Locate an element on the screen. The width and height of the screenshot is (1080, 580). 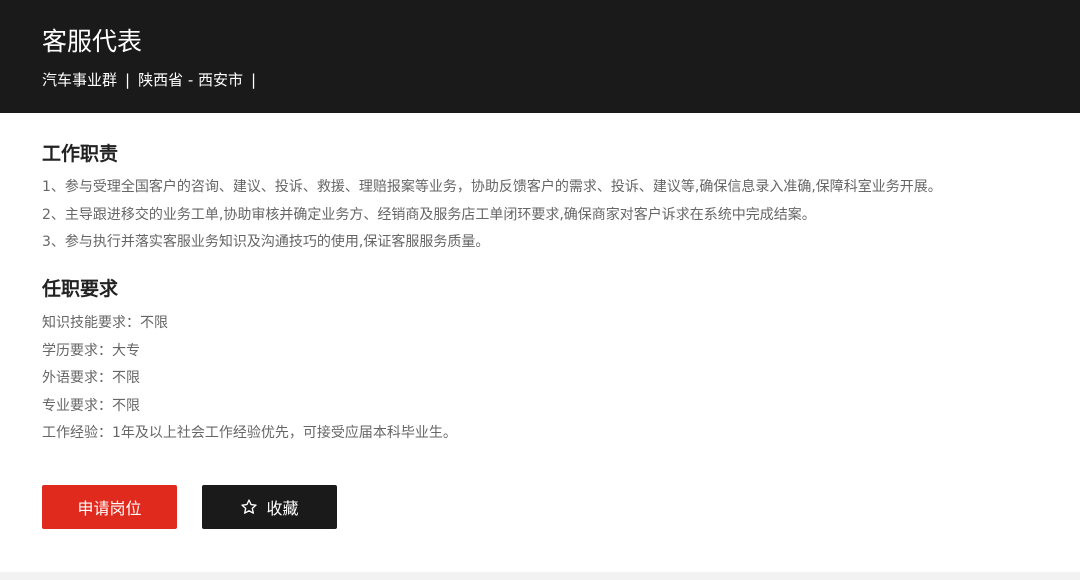
location-label: 陕西省 - 西安市 is located at coordinates (191, 80).